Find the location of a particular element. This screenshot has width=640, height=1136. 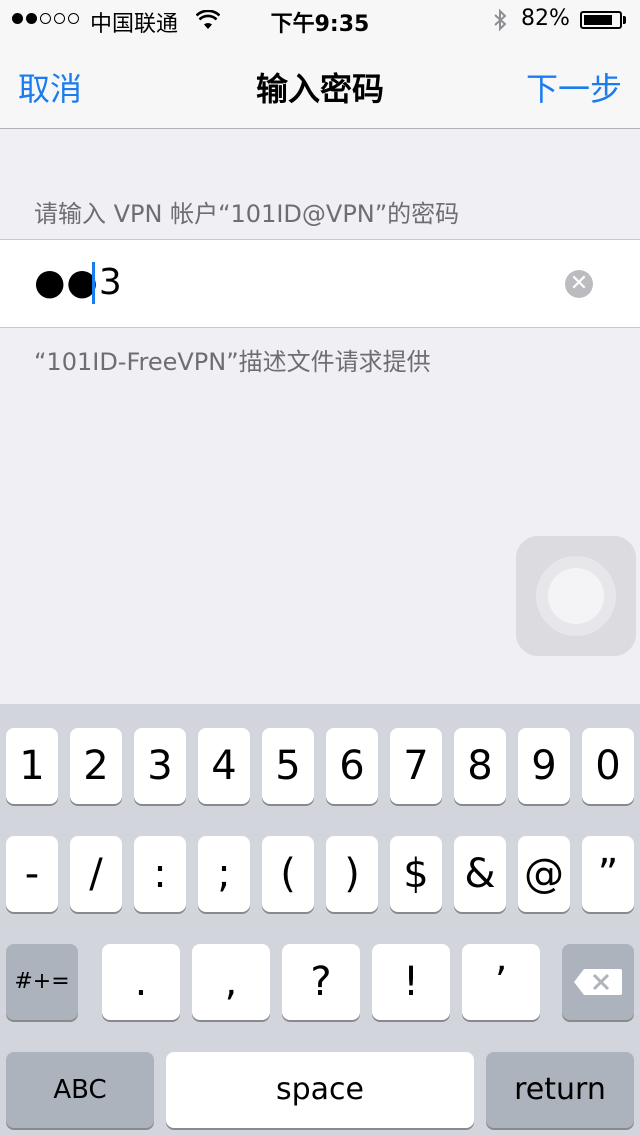

symbol-key-4: ( is located at coordinates (288, 874).